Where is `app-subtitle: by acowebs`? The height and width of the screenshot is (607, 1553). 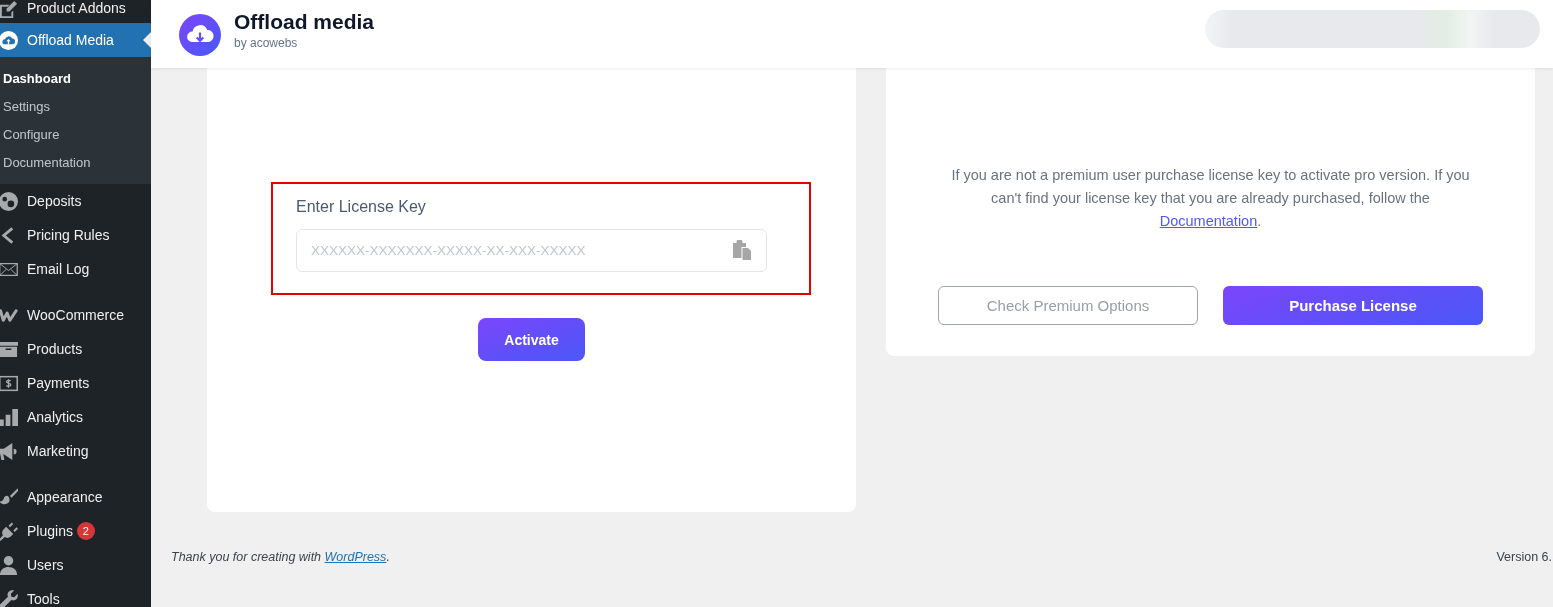 app-subtitle: by acowebs is located at coordinates (266, 43).